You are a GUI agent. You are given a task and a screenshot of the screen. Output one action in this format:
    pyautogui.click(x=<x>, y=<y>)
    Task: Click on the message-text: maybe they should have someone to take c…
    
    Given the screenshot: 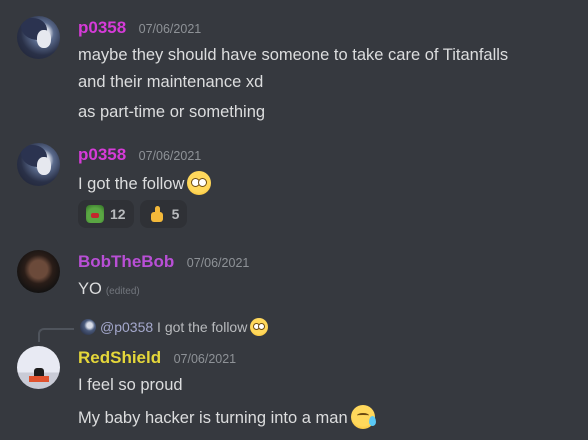 What is the action you would take?
    pyautogui.click(x=293, y=55)
    